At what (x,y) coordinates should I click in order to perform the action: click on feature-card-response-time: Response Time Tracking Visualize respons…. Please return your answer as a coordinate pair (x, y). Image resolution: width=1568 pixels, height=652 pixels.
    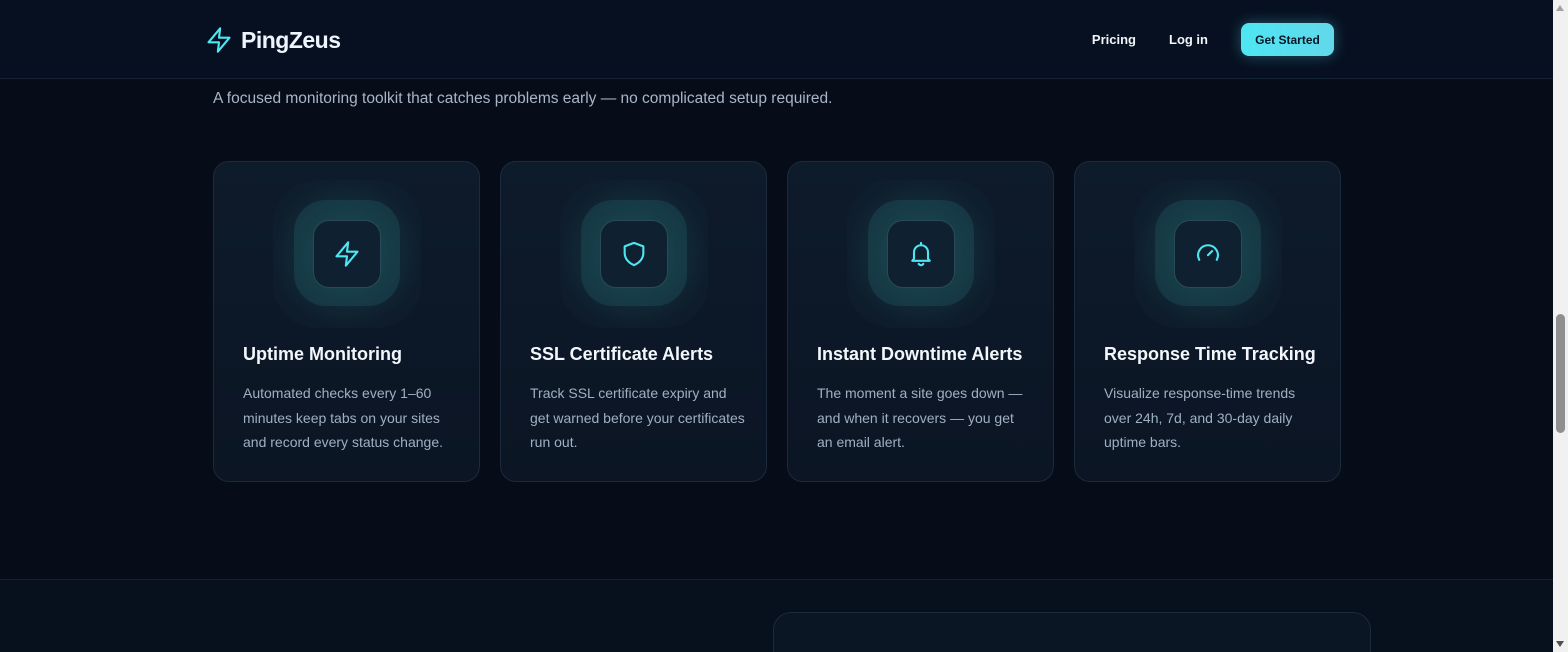
    Looking at the image, I should click on (1207, 321).